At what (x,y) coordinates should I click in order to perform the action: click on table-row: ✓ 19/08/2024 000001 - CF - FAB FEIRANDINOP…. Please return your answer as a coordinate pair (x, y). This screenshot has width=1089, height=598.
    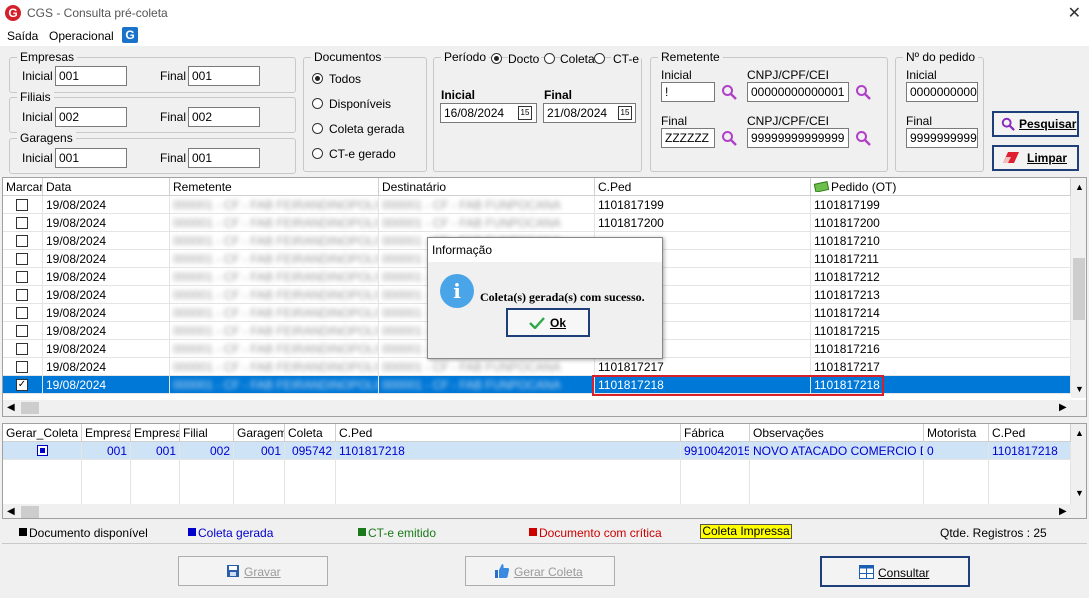
    Looking at the image, I should click on (537, 385).